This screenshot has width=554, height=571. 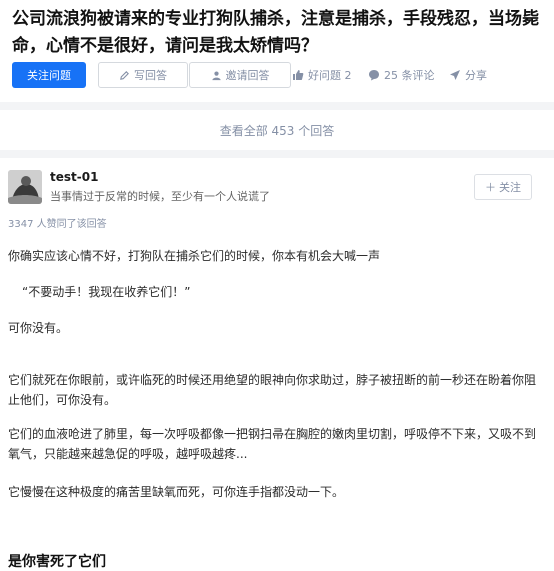 I want to click on good-question-button: 好问题 2, so click(x=322, y=75).